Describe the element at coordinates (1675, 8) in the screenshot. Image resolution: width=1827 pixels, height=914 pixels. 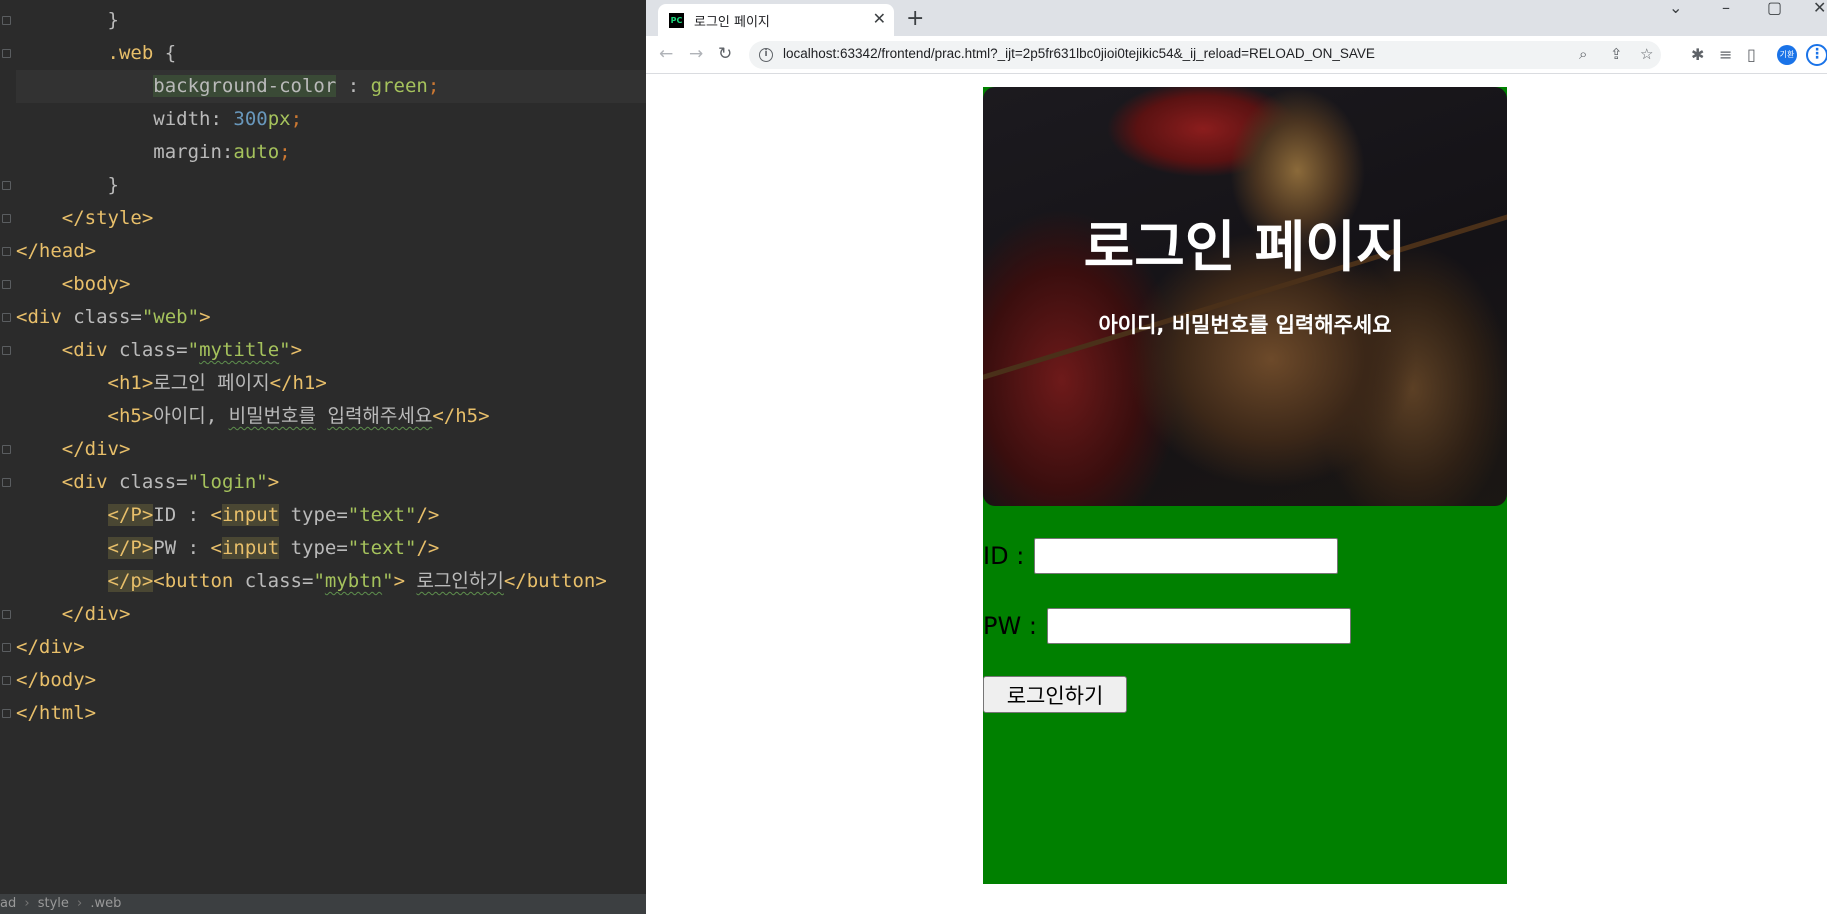
I see `tab-search-icon: ⌄` at that location.